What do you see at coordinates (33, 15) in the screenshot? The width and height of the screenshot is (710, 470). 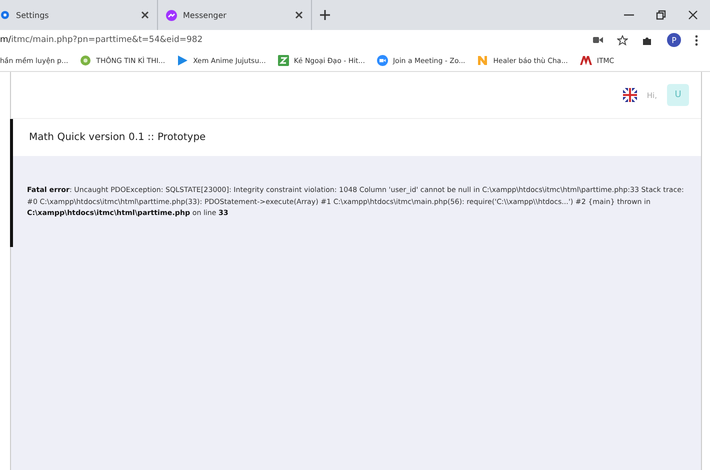 I see `tab-title: Settings` at bounding box center [33, 15].